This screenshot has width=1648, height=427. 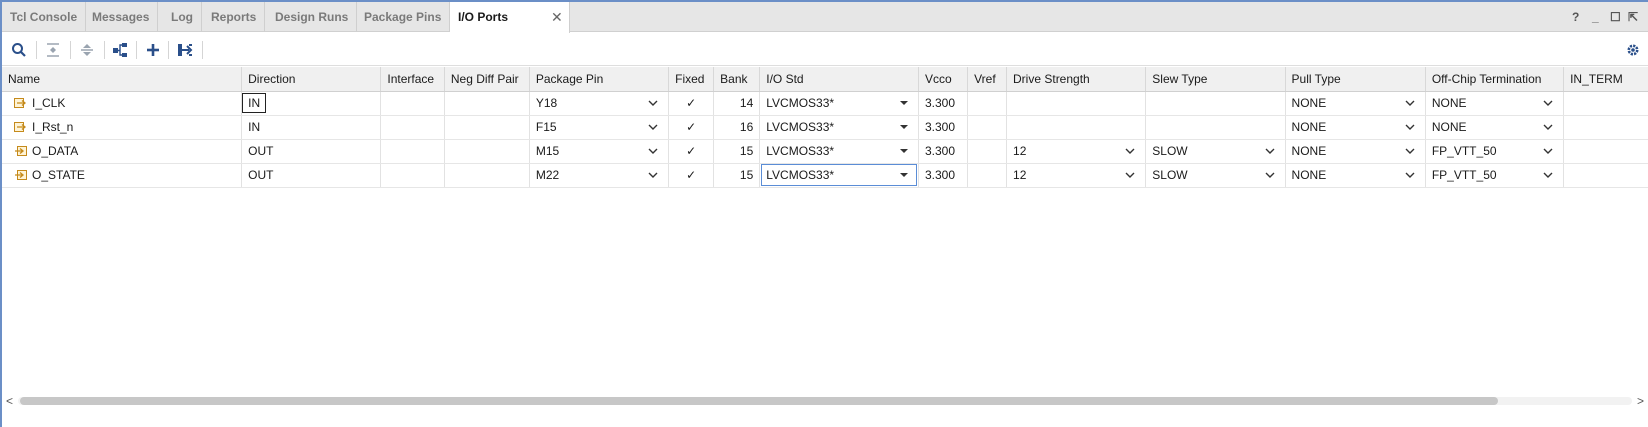 What do you see at coordinates (1215, 79) in the screenshot?
I see `column-header-slew-type: Slew Type` at bounding box center [1215, 79].